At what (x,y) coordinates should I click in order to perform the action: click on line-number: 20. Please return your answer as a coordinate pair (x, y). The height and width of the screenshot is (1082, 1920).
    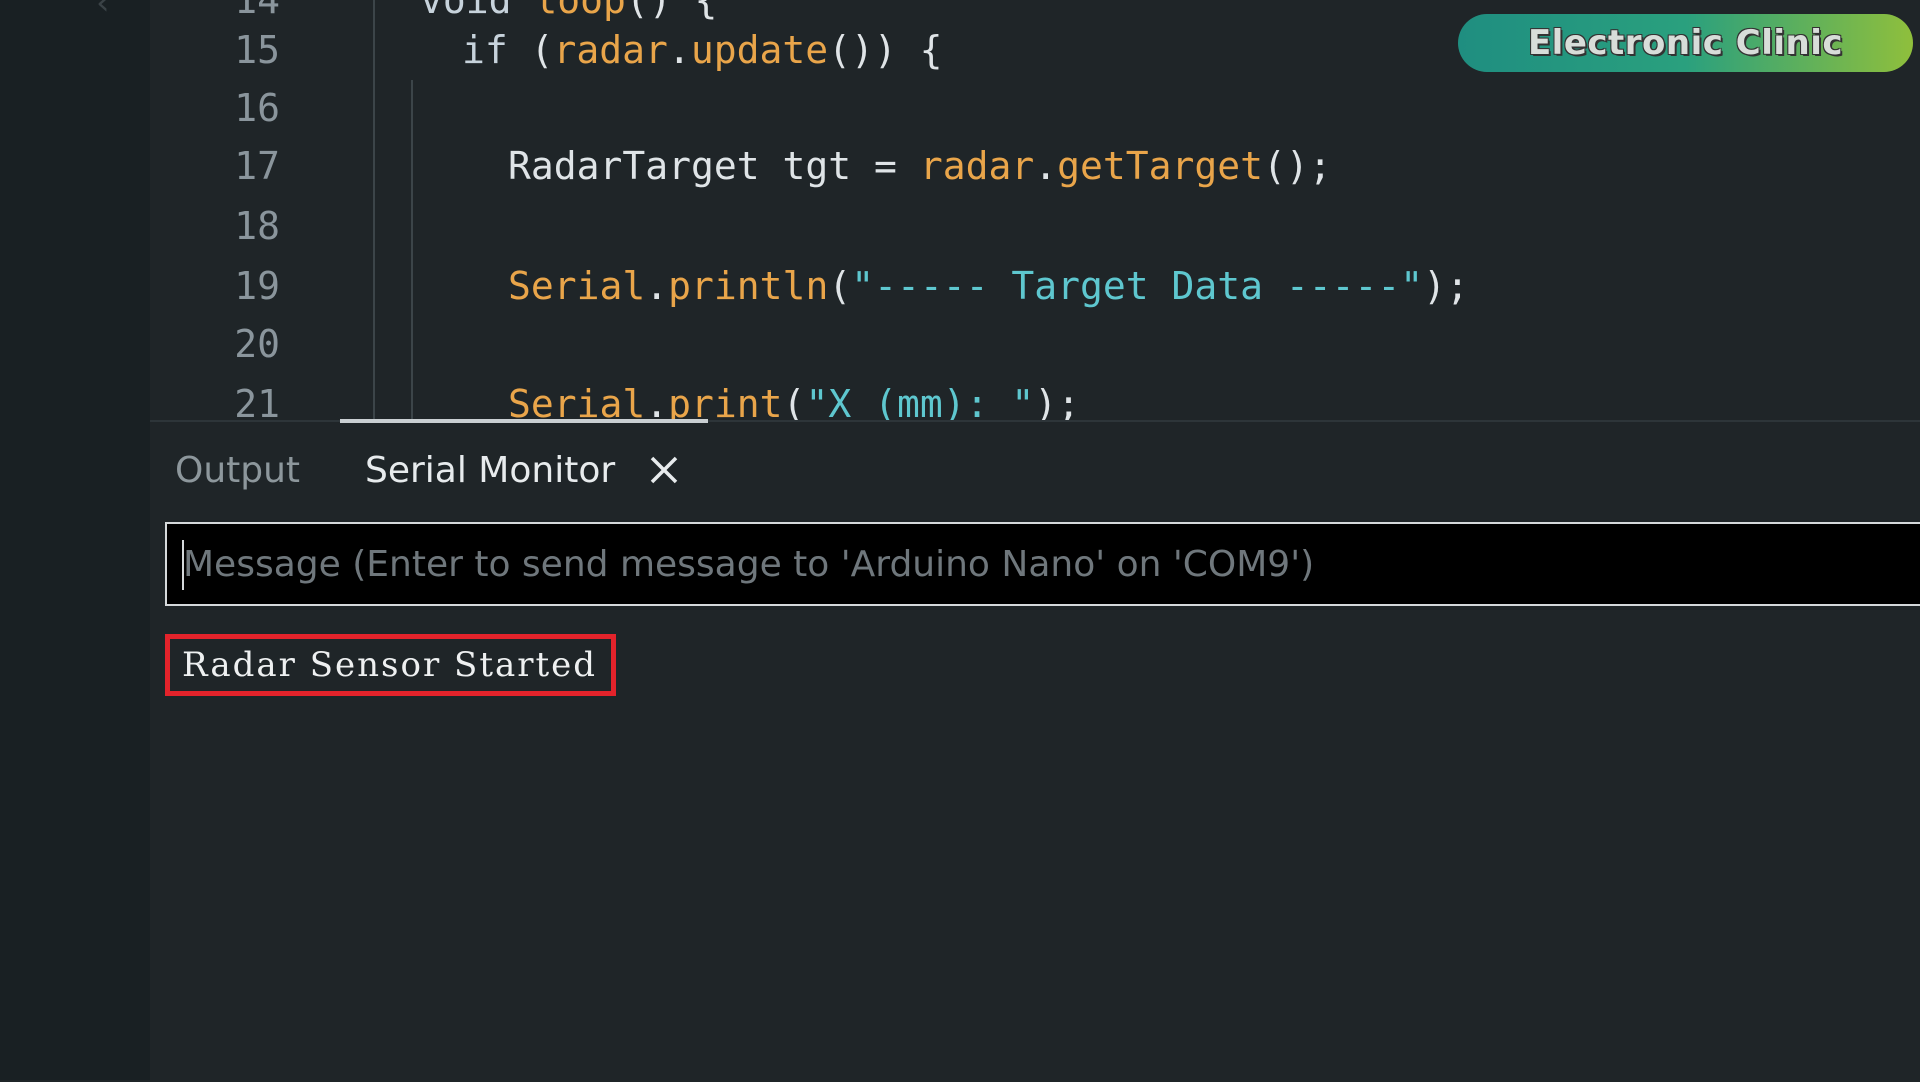
    Looking at the image, I should click on (257, 344).